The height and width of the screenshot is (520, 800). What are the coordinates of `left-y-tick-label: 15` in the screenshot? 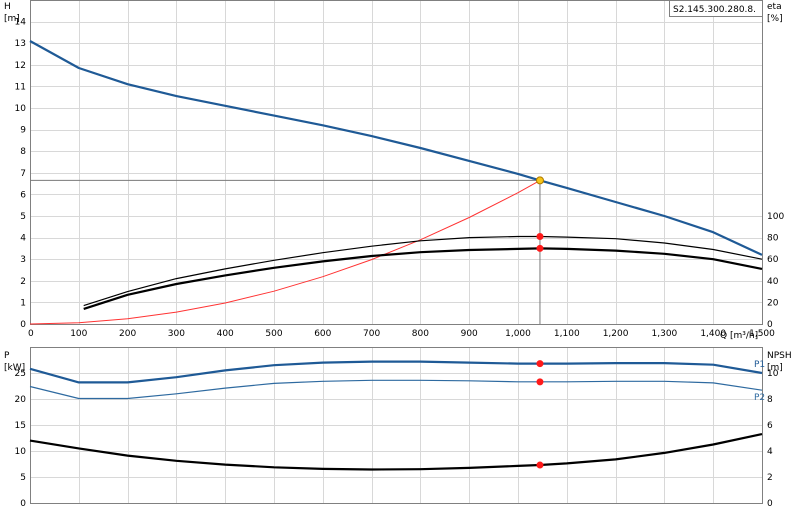 It's located at (20, 426).